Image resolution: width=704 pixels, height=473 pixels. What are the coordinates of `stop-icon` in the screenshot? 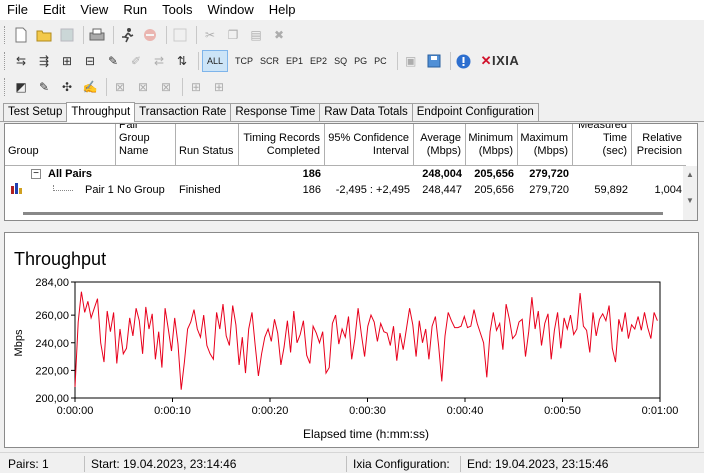 It's located at (150, 35).